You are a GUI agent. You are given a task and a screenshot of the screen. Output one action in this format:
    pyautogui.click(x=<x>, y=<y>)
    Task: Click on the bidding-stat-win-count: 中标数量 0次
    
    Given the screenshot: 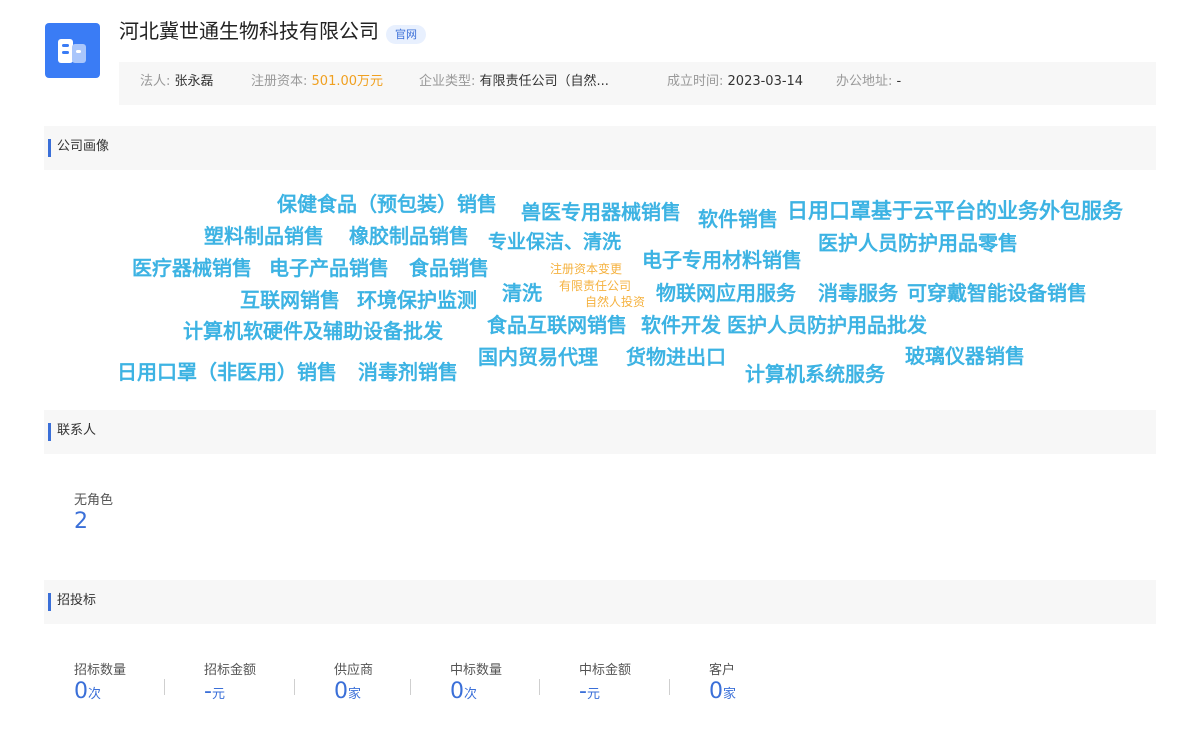 What is the action you would take?
    pyautogui.click(x=476, y=685)
    